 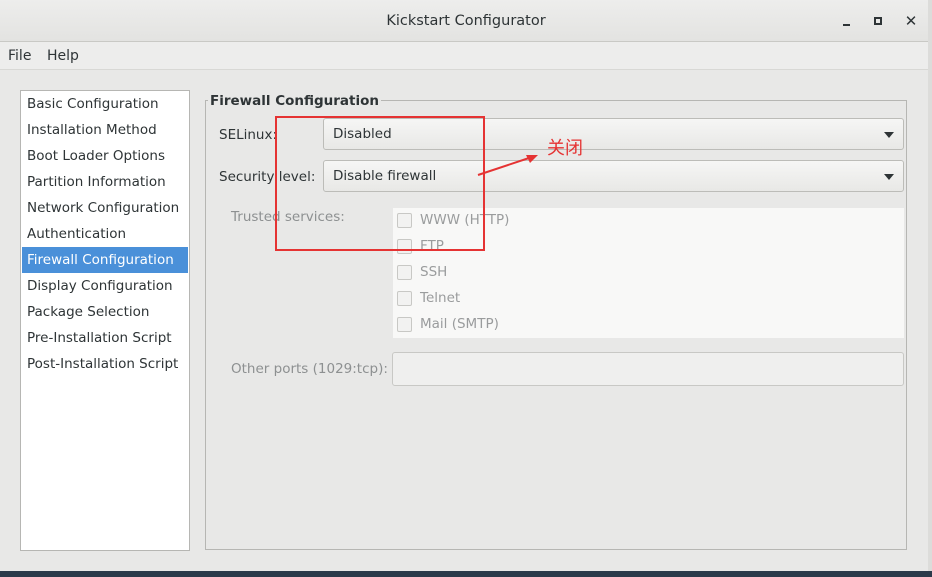 What do you see at coordinates (267, 177) in the screenshot?
I see `security-level-label: Security level:` at bounding box center [267, 177].